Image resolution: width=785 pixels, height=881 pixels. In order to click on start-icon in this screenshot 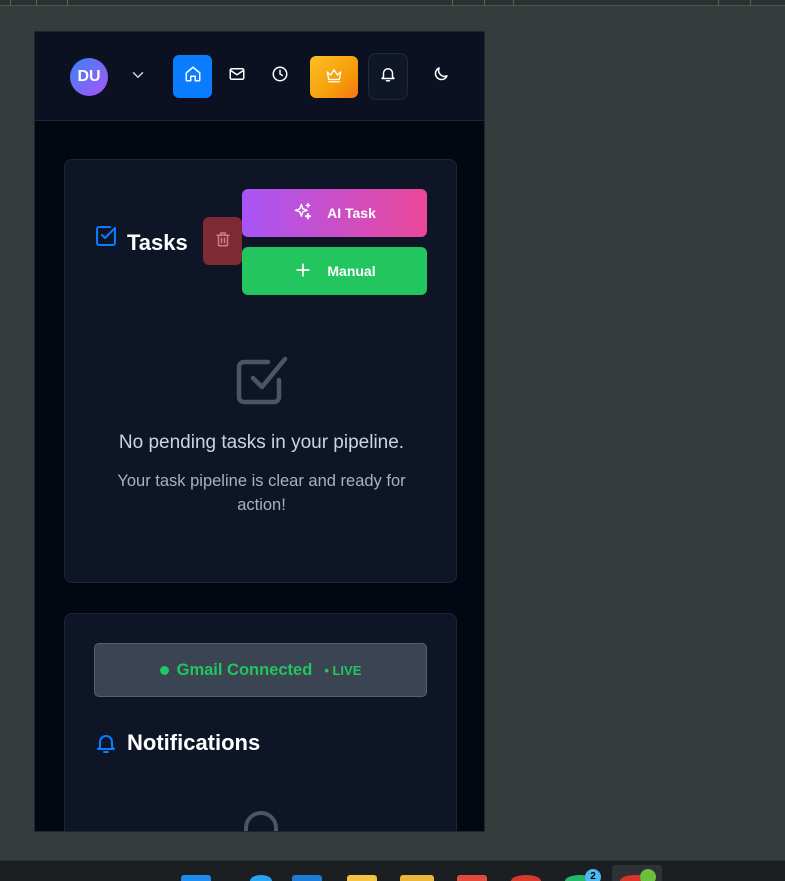, I will do `click(196, 878)`.